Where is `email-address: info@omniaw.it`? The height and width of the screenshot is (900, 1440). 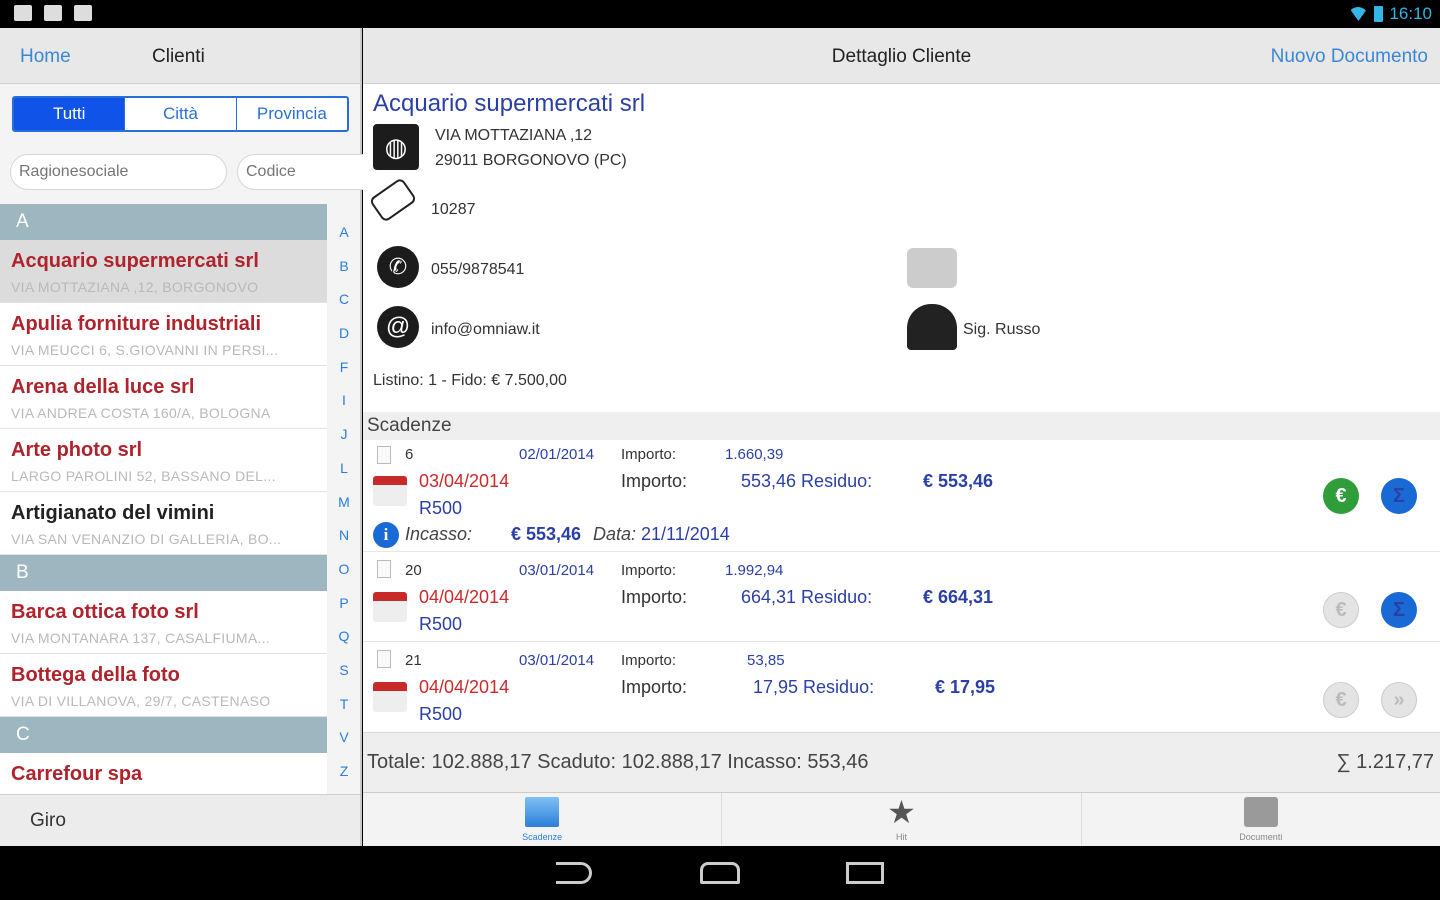 email-address: info@omniaw.it is located at coordinates (485, 330).